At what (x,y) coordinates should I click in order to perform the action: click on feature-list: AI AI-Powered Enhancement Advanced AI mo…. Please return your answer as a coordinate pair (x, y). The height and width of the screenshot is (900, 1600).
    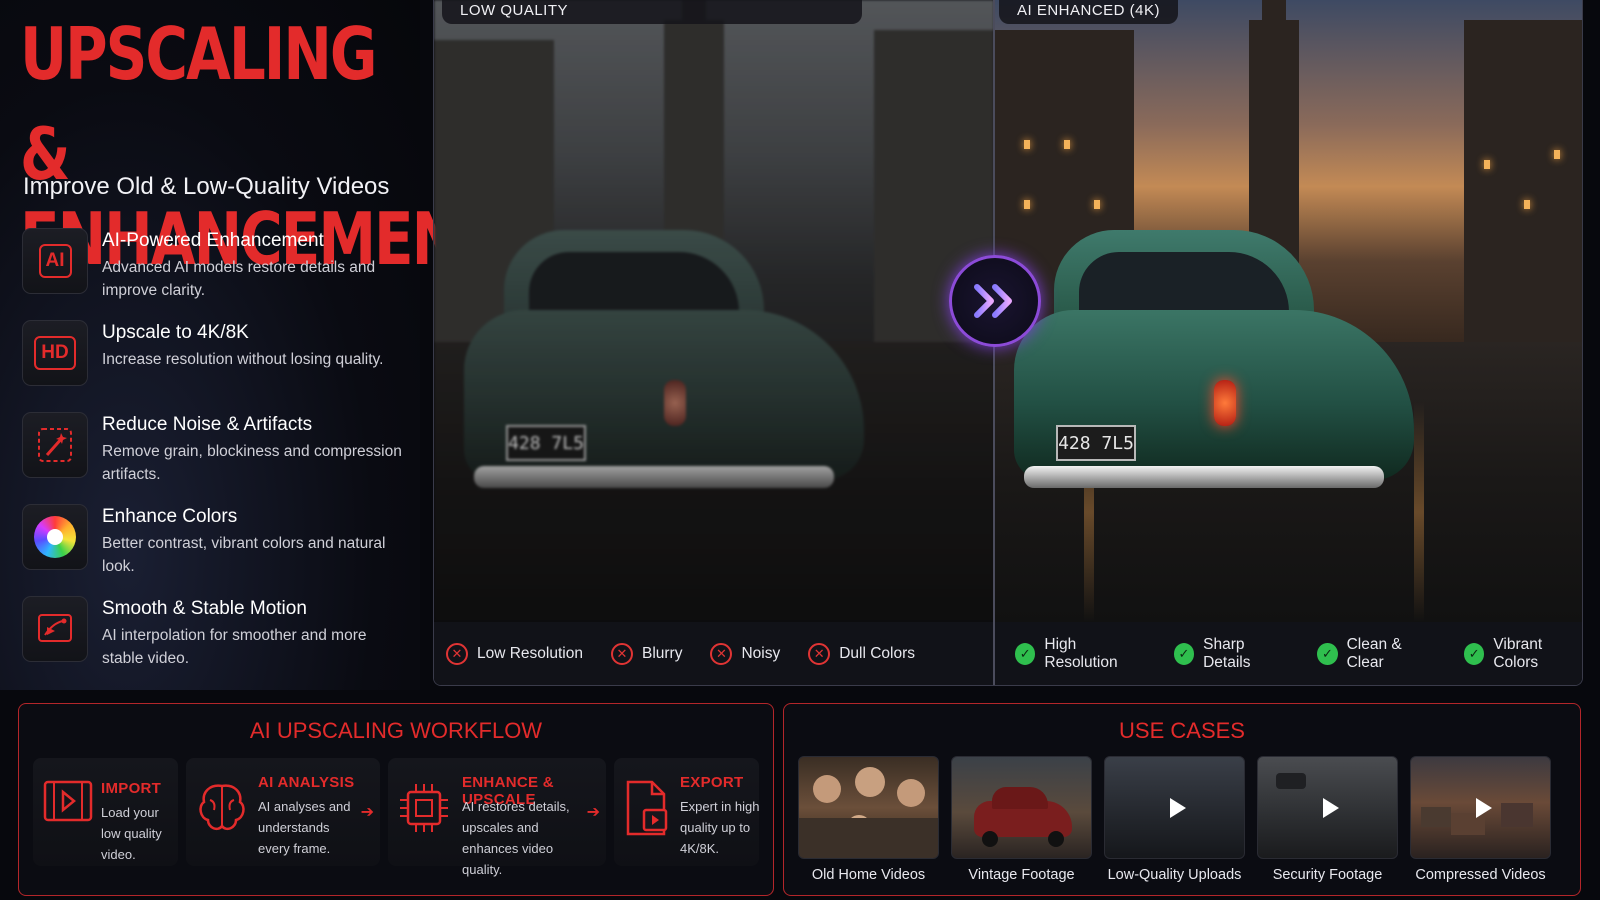
    Looking at the image, I should click on (222, 458).